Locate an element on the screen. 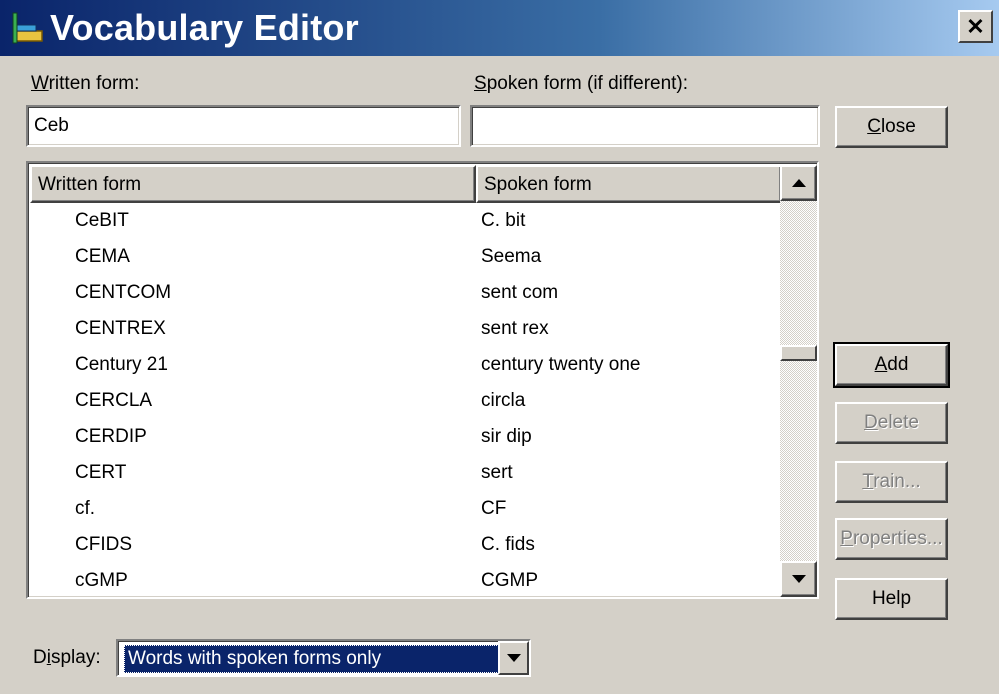 This screenshot has width=999, height=694. close-button: Close is located at coordinates (891, 127).